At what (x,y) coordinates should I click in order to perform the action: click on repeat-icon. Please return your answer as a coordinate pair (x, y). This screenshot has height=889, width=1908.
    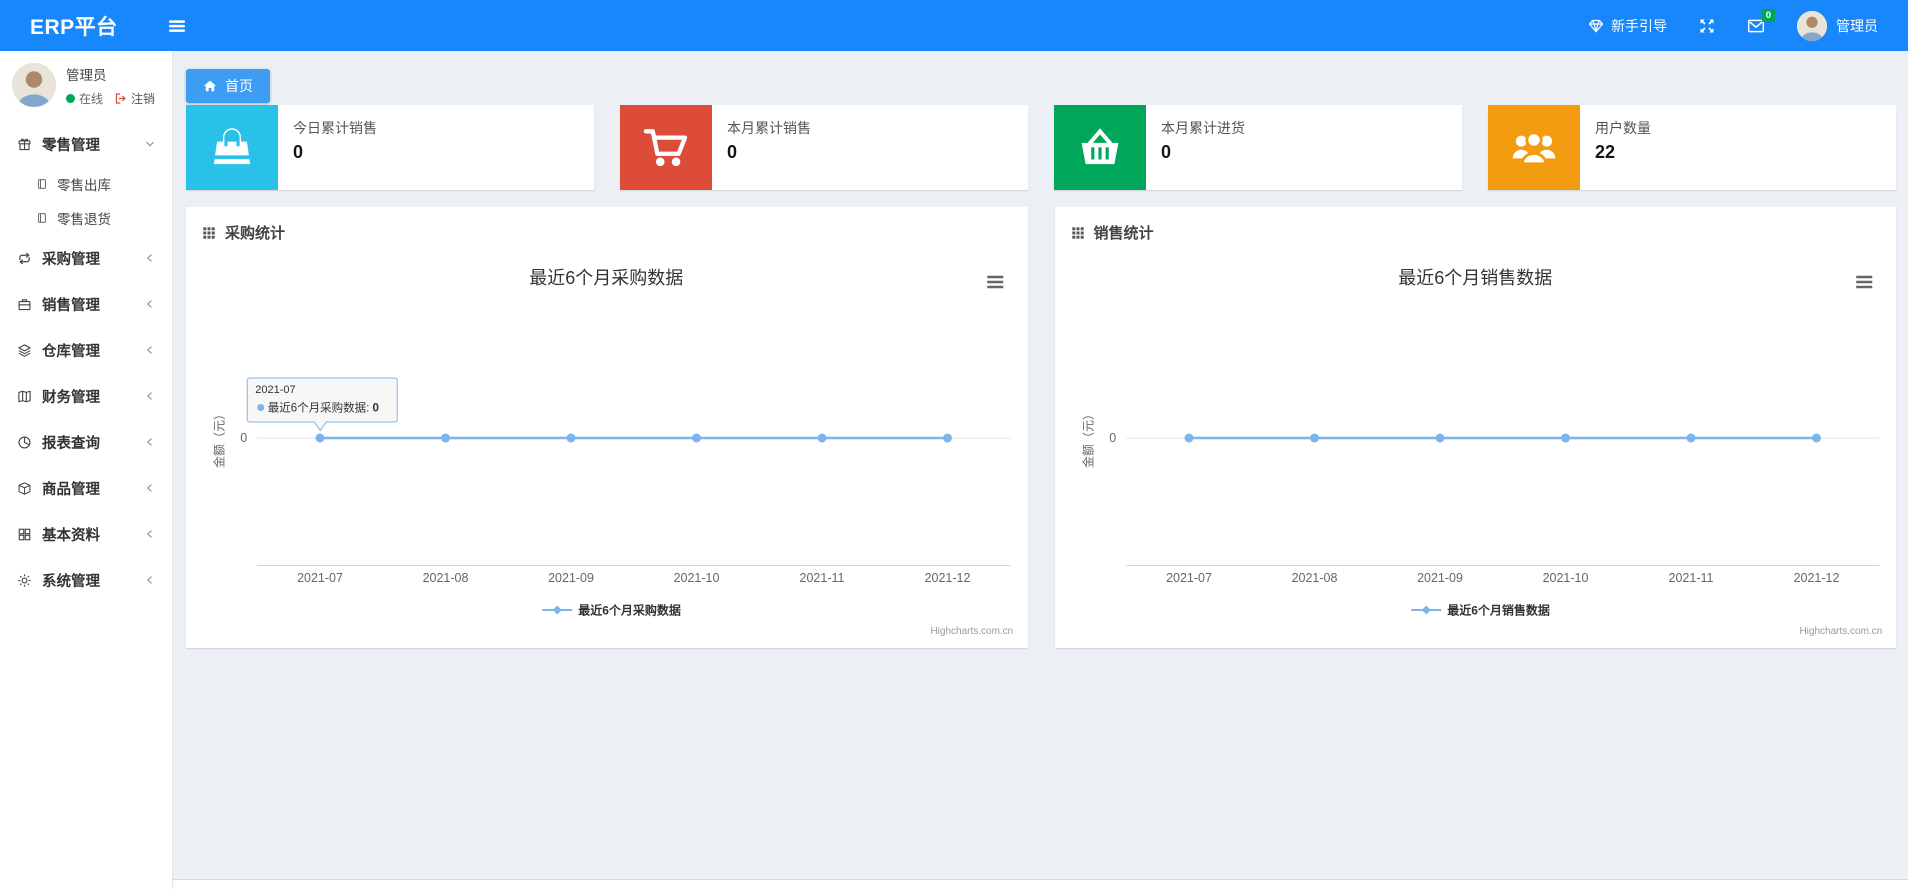
    Looking at the image, I should click on (24, 258).